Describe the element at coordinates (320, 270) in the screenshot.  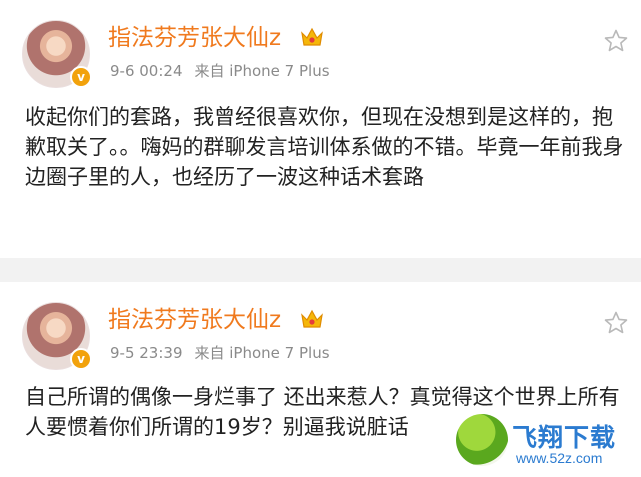
I see `post-divider` at that location.